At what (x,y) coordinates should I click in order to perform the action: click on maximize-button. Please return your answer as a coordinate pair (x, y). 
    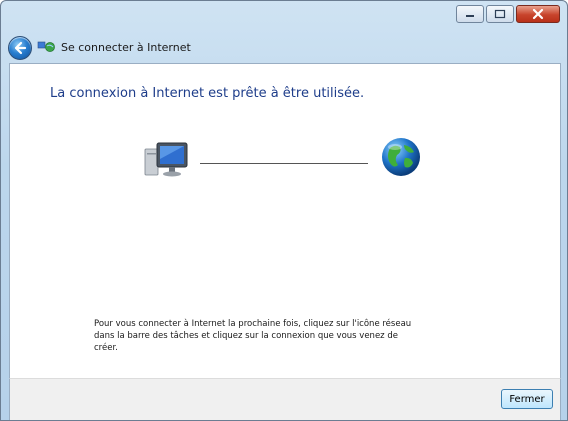
    Looking at the image, I should click on (500, 14).